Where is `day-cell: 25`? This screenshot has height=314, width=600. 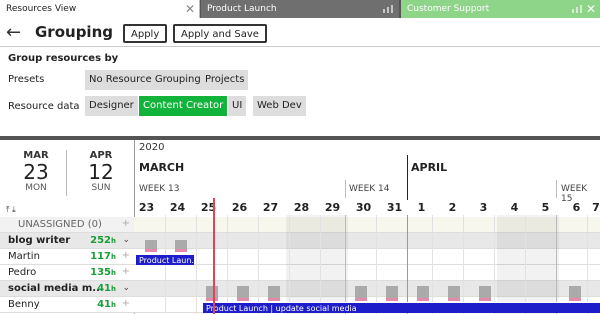
day-cell: 25 is located at coordinates (208, 207).